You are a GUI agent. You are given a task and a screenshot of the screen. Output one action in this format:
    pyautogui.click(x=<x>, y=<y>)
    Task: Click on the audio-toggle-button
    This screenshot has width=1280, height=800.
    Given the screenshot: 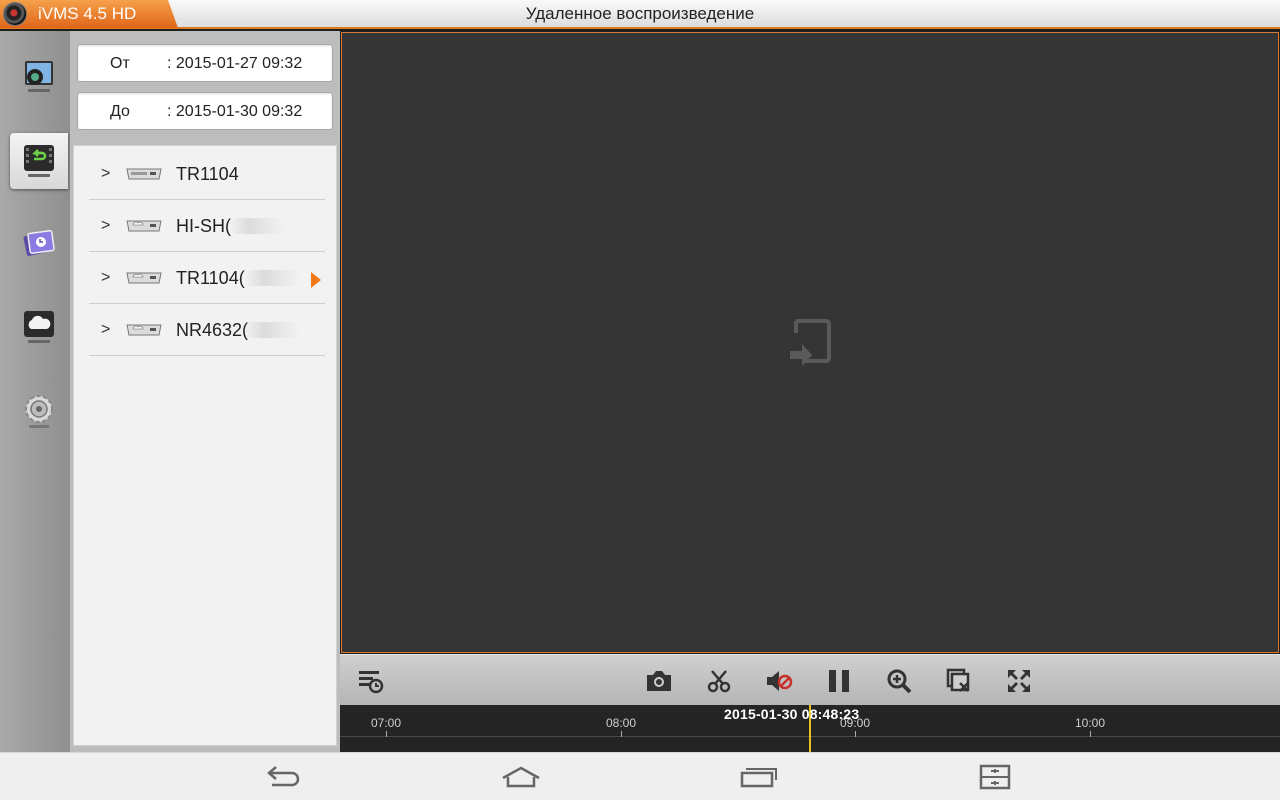 What is the action you would take?
    pyautogui.click(x=779, y=681)
    